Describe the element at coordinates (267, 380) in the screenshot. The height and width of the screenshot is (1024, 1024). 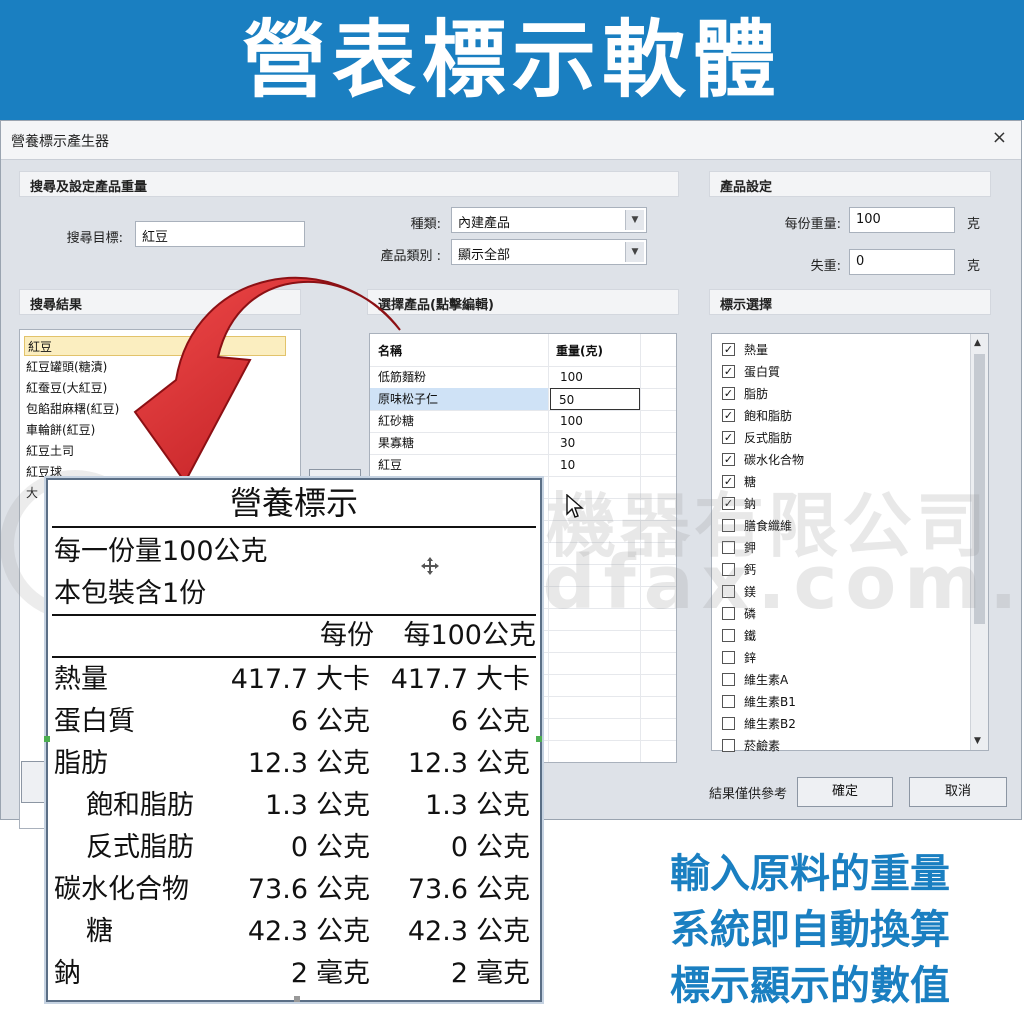
I see `curved-arrow-icon` at that location.